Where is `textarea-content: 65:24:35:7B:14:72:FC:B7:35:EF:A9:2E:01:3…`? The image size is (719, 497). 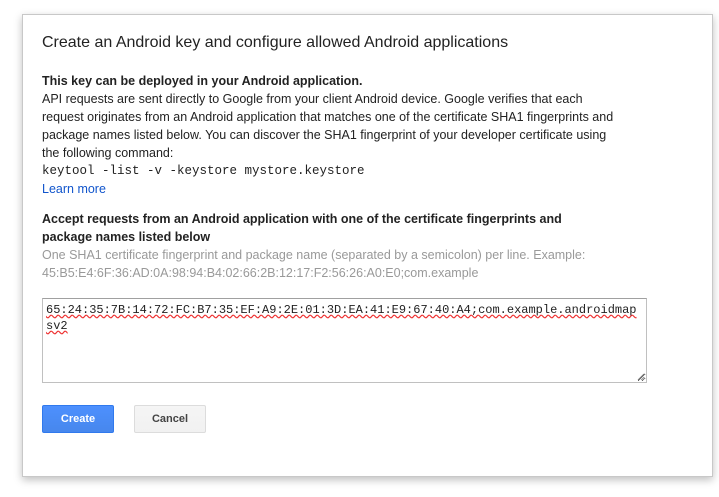 textarea-content: 65:24:35:7B:14:72:FC:B7:35:EF:A9:2E:01:3… is located at coordinates (341, 318).